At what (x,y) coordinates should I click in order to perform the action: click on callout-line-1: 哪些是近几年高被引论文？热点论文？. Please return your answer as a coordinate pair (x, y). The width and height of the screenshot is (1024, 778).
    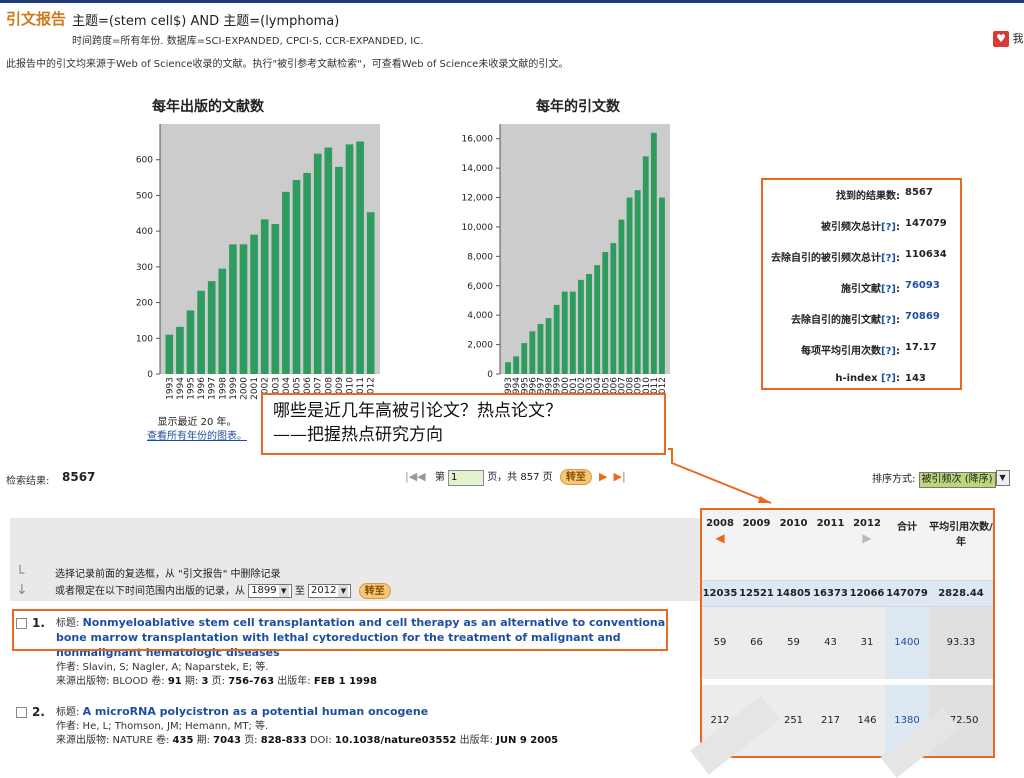
    Looking at the image, I should click on (417, 411).